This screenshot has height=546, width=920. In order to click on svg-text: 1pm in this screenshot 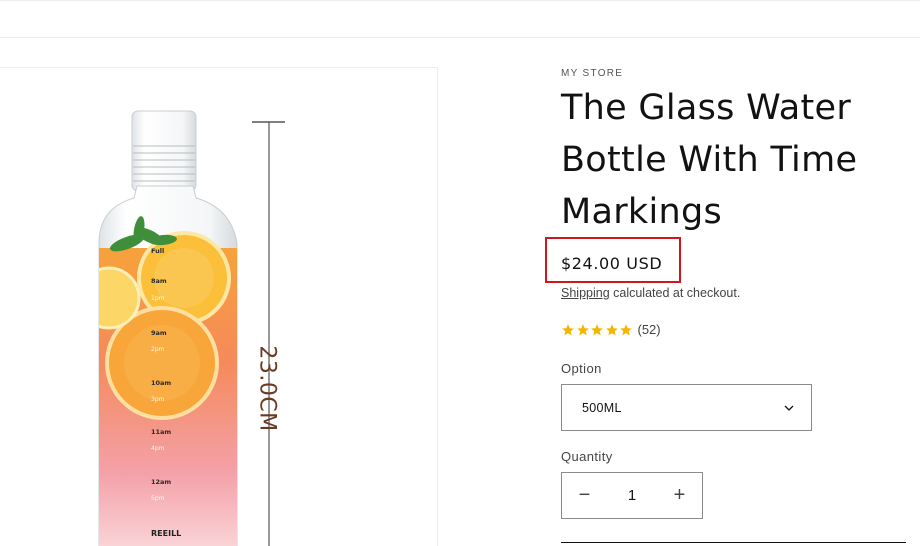, I will do `click(158, 298)`.